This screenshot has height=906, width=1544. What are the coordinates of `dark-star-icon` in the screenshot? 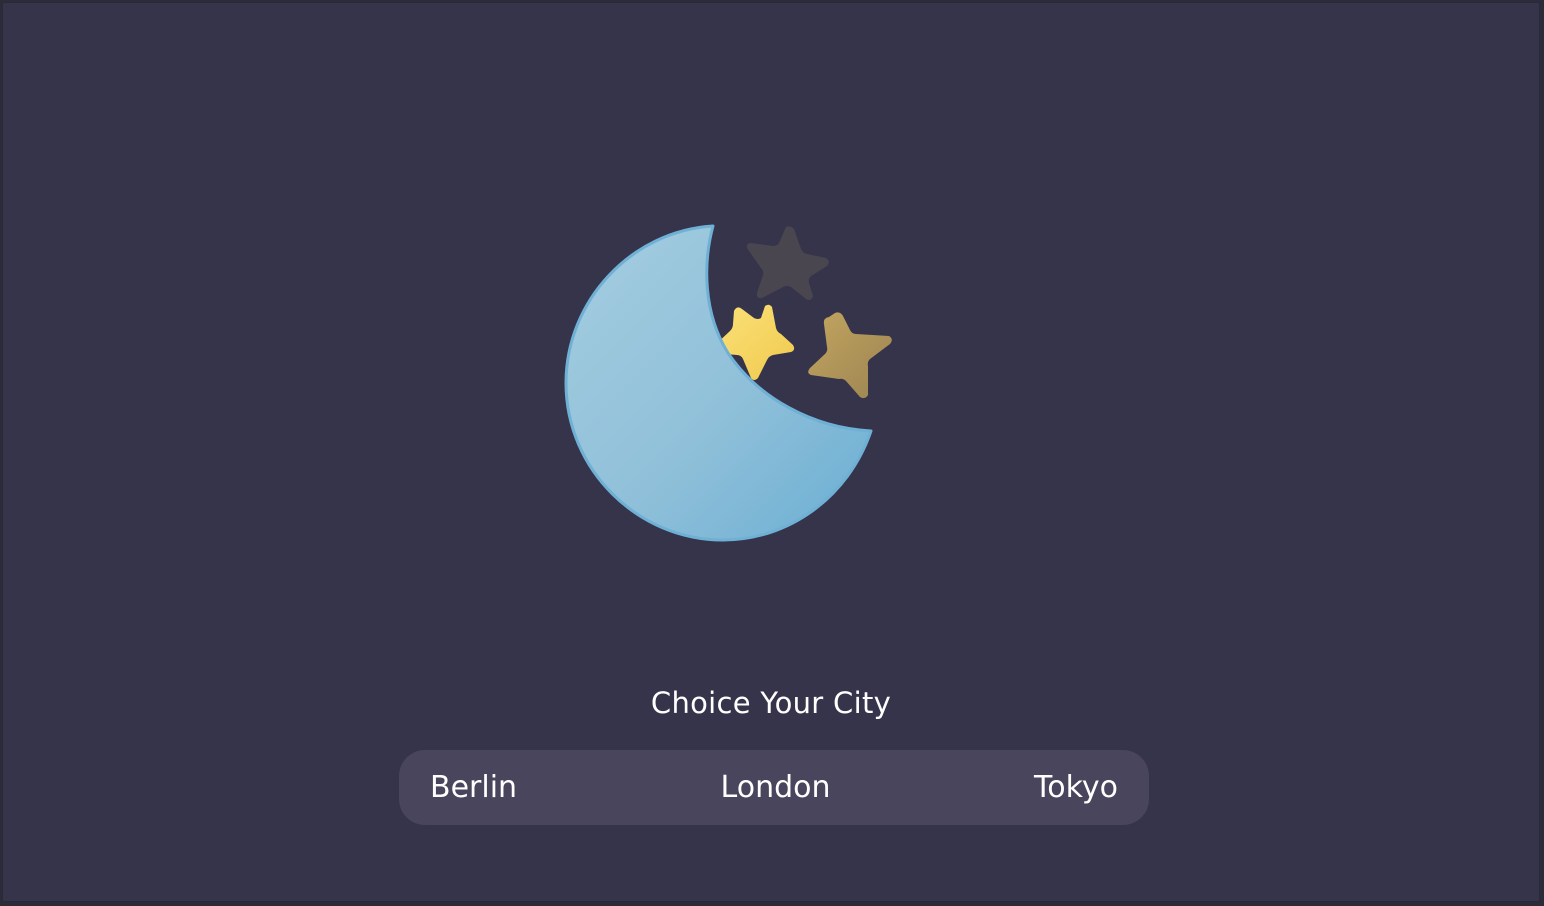 It's located at (787, 263).